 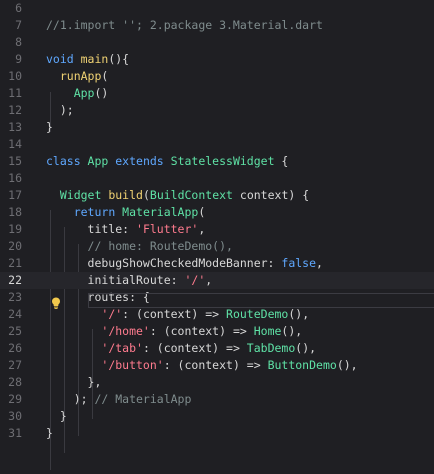 What do you see at coordinates (15, 127) in the screenshot?
I see `line-number: 13` at bounding box center [15, 127].